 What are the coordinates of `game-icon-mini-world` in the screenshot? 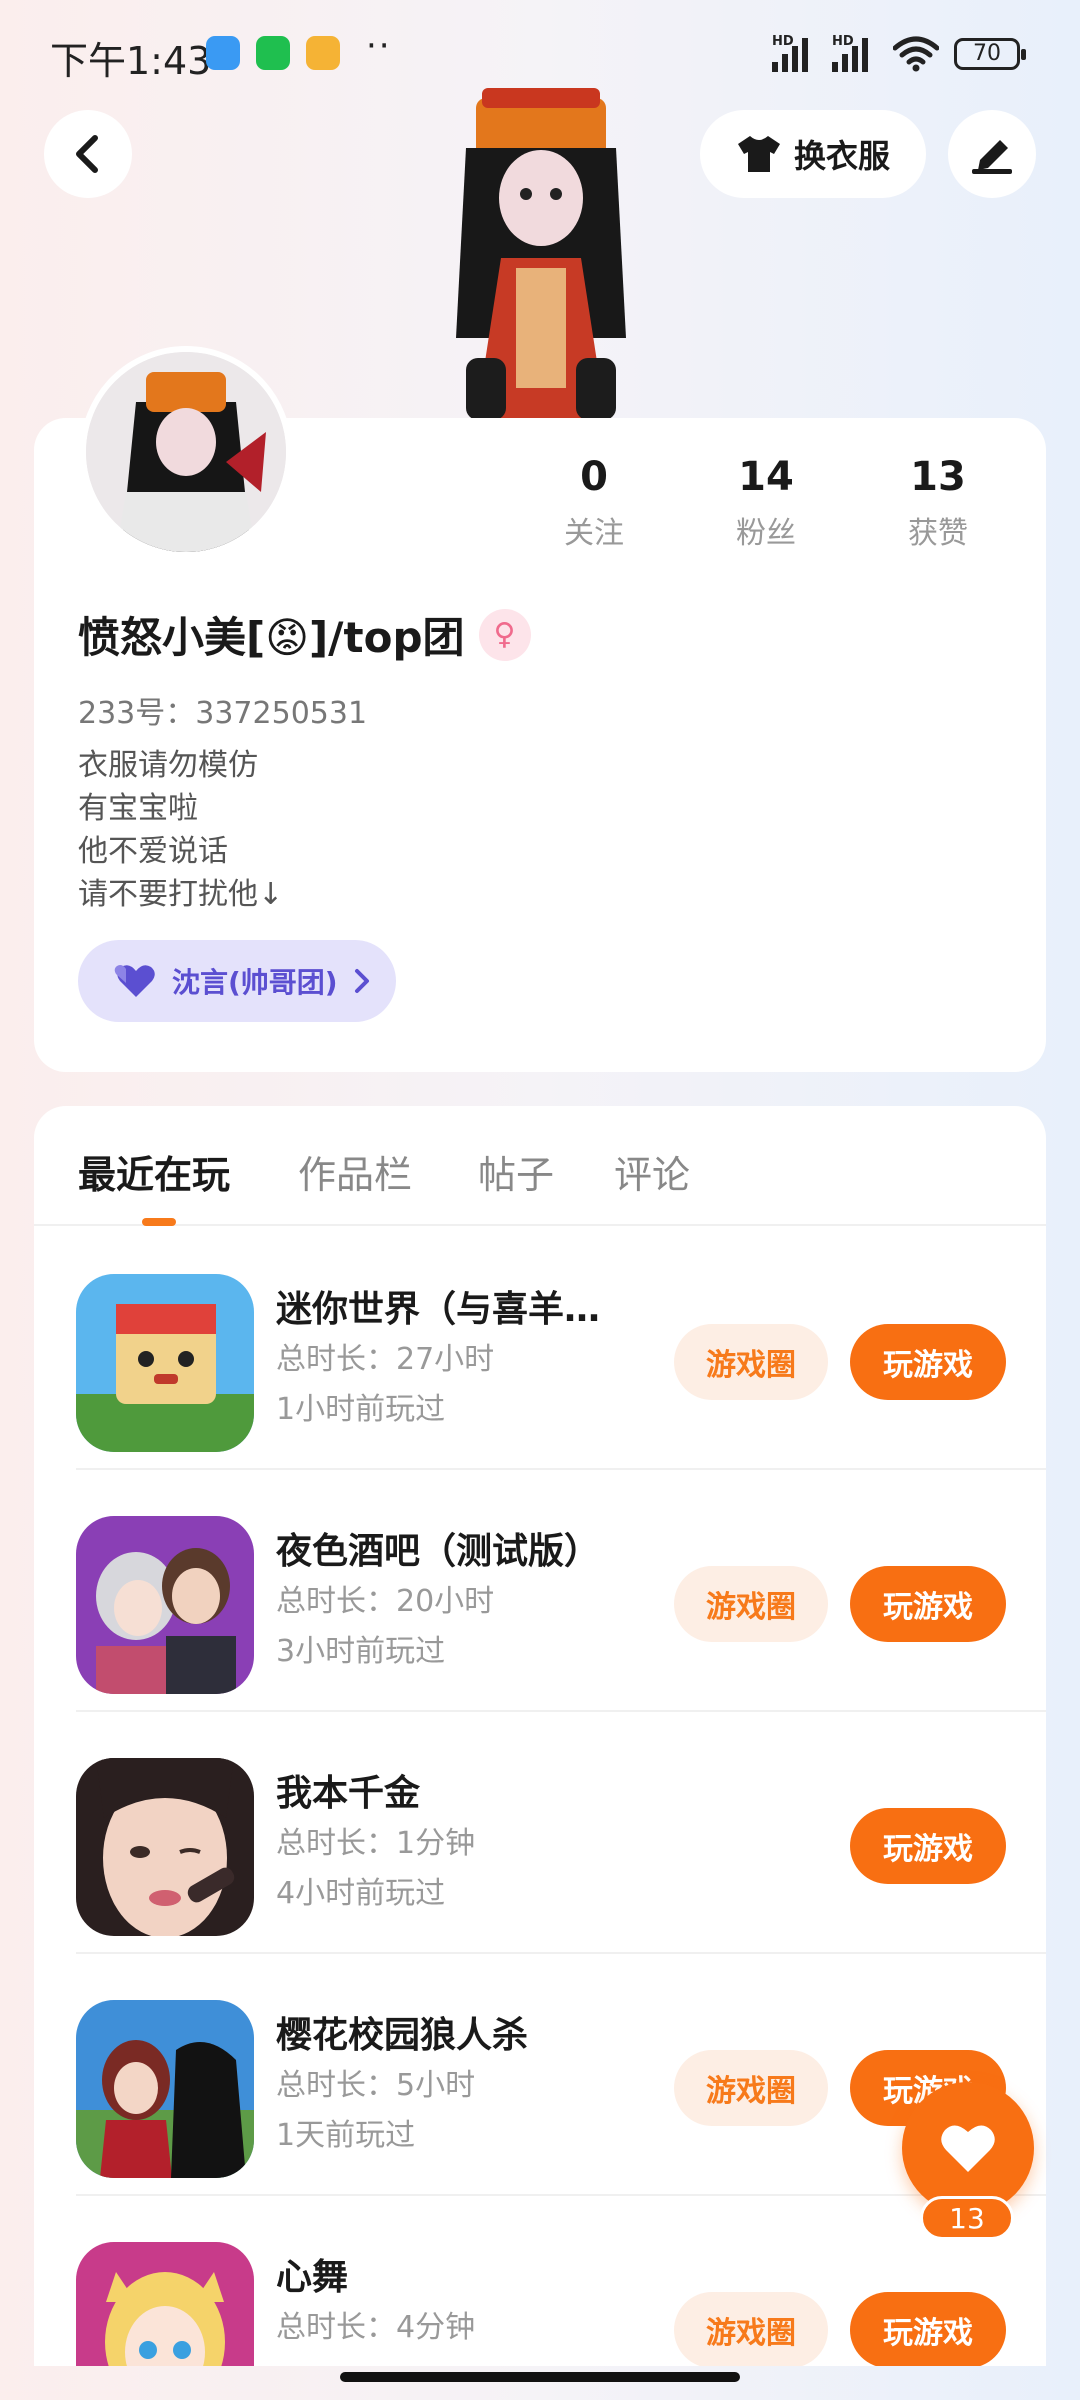 It's located at (165, 1363).